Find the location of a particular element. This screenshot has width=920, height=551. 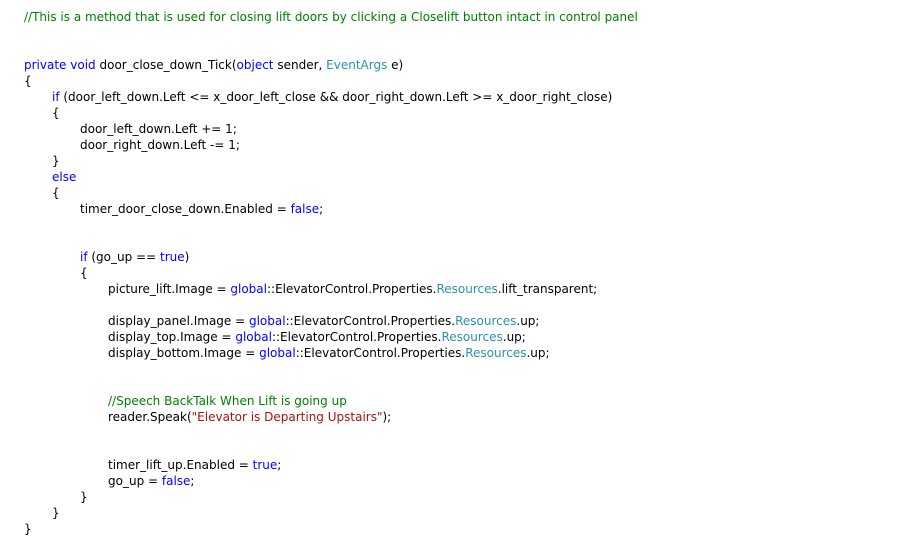

code-token-pl: e) is located at coordinates (395, 65).